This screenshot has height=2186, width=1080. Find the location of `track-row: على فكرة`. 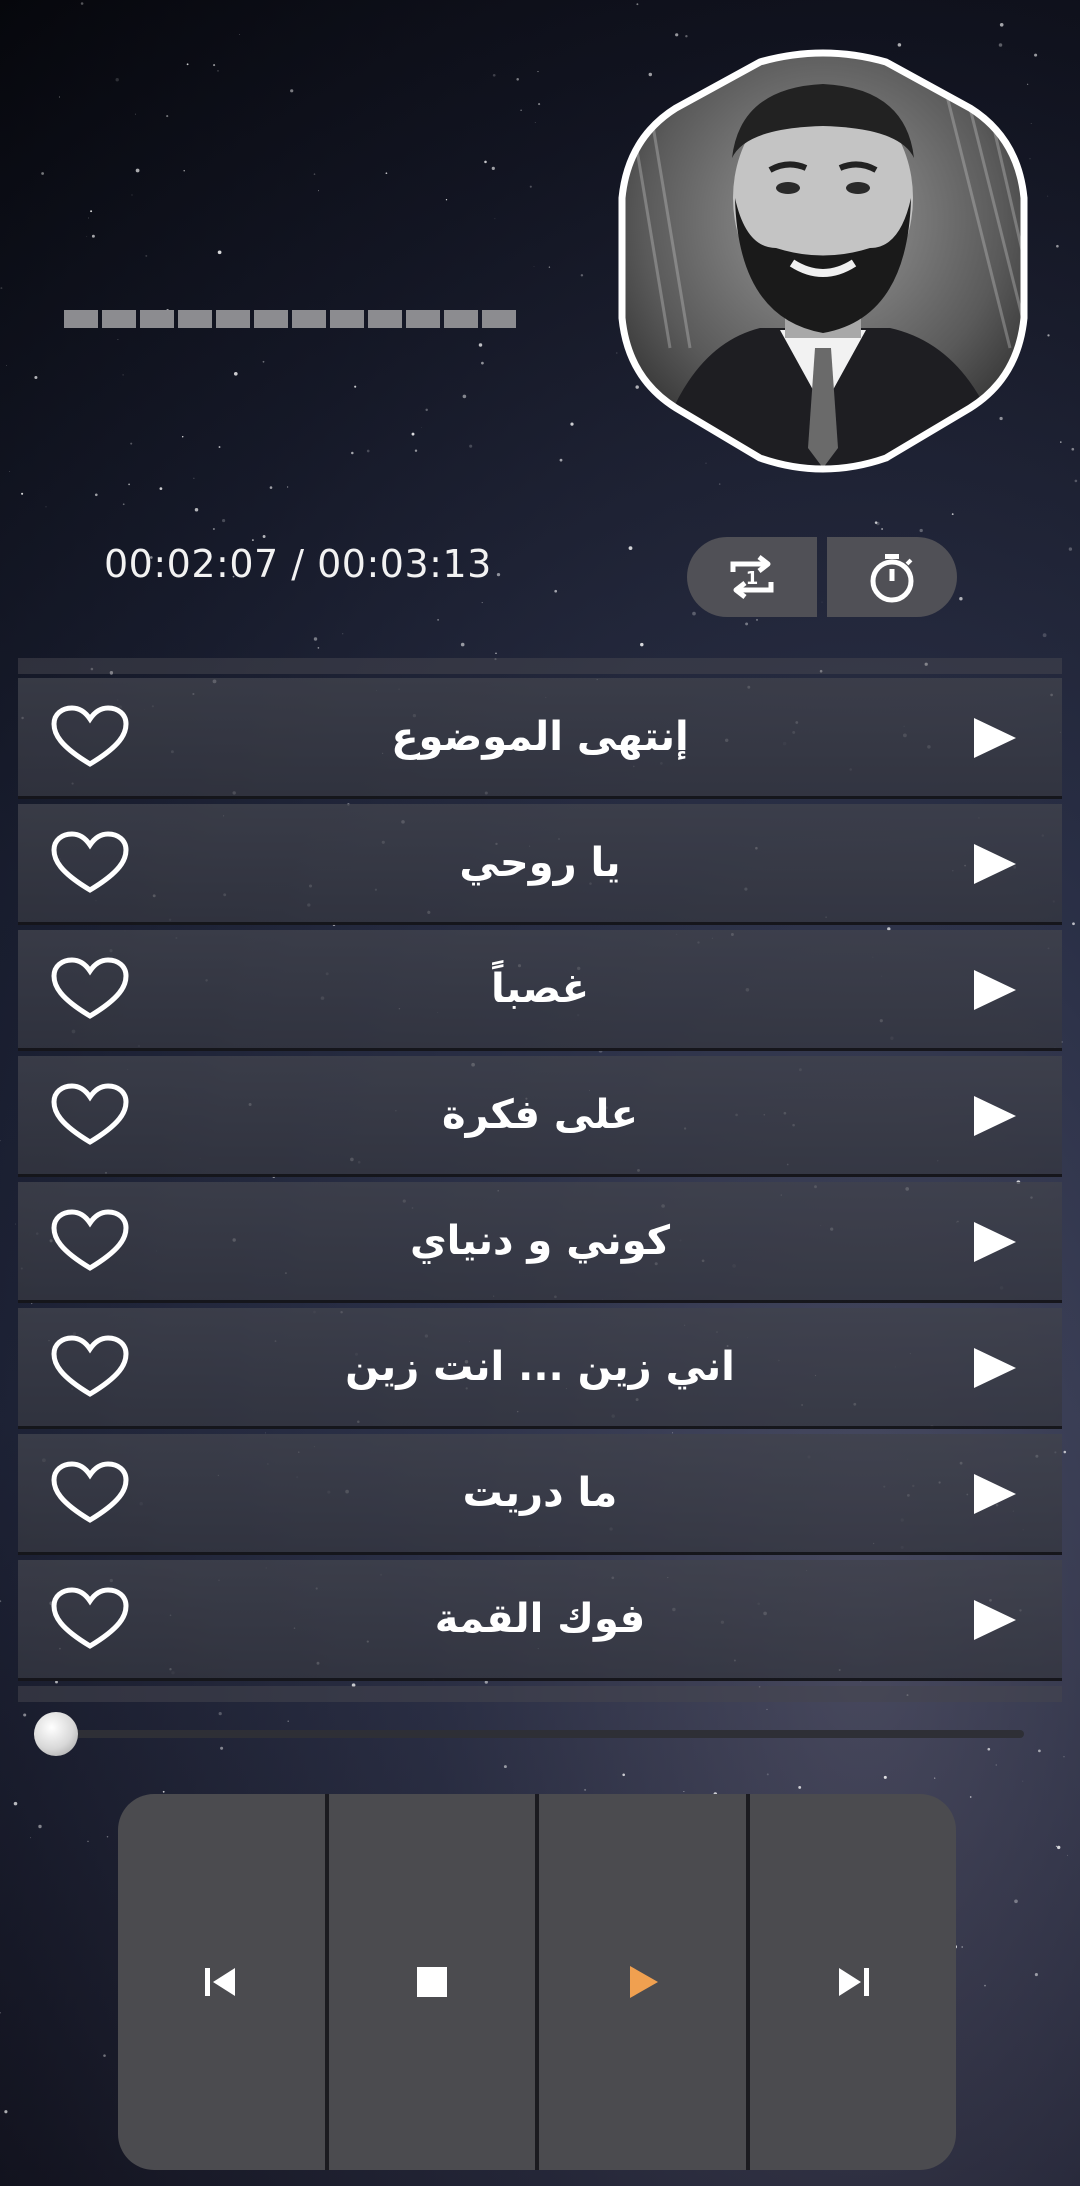

track-row: على فكرة is located at coordinates (540, 1116).